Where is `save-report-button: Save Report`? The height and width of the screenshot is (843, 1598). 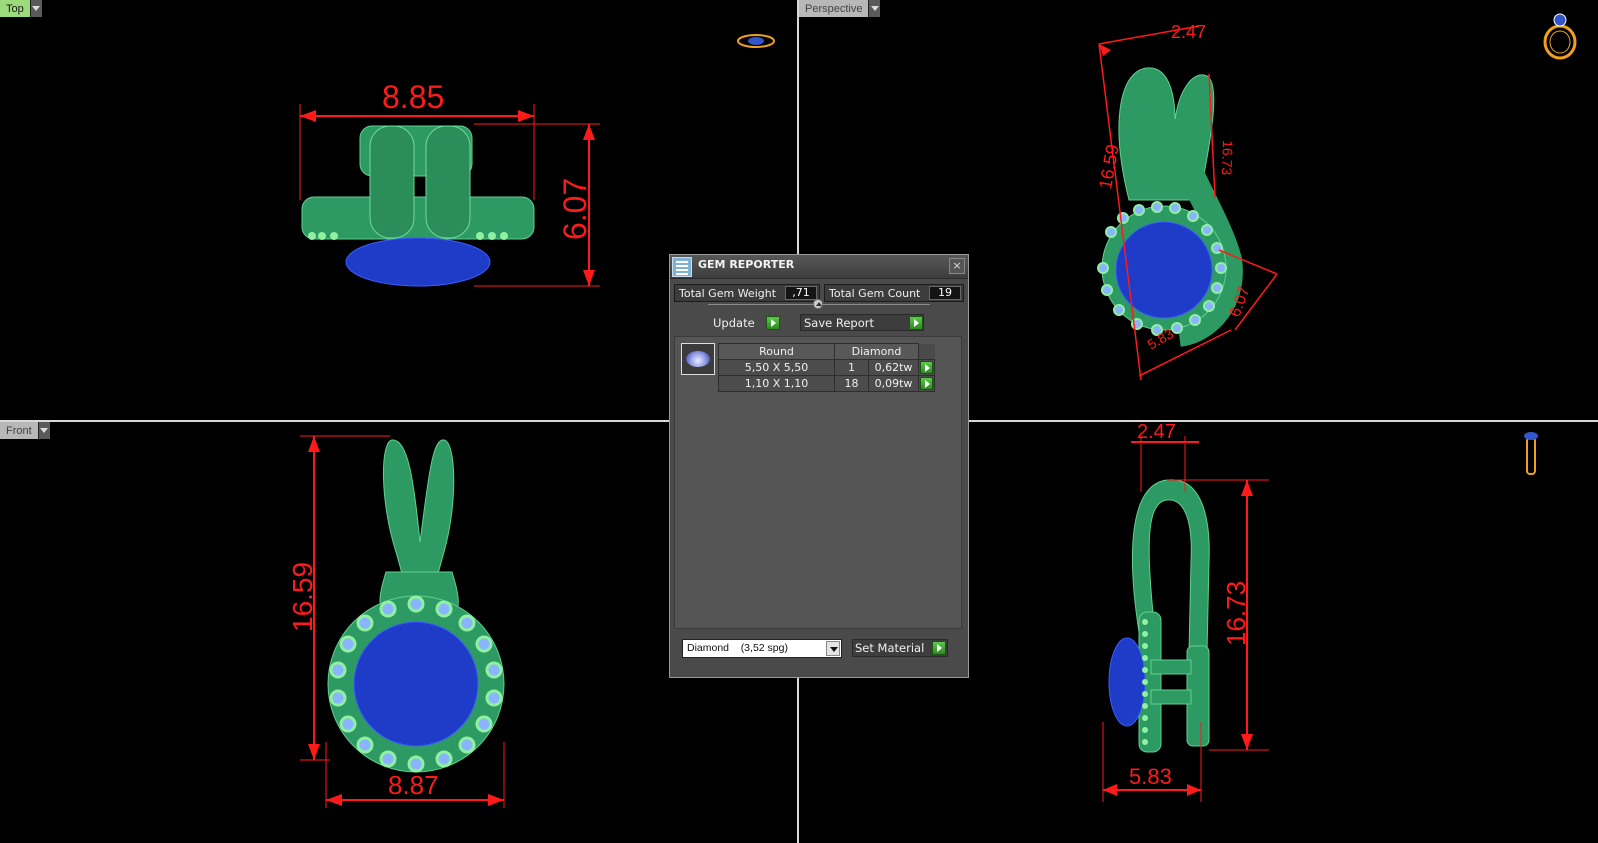
save-report-button: Save Report is located at coordinates (862, 322).